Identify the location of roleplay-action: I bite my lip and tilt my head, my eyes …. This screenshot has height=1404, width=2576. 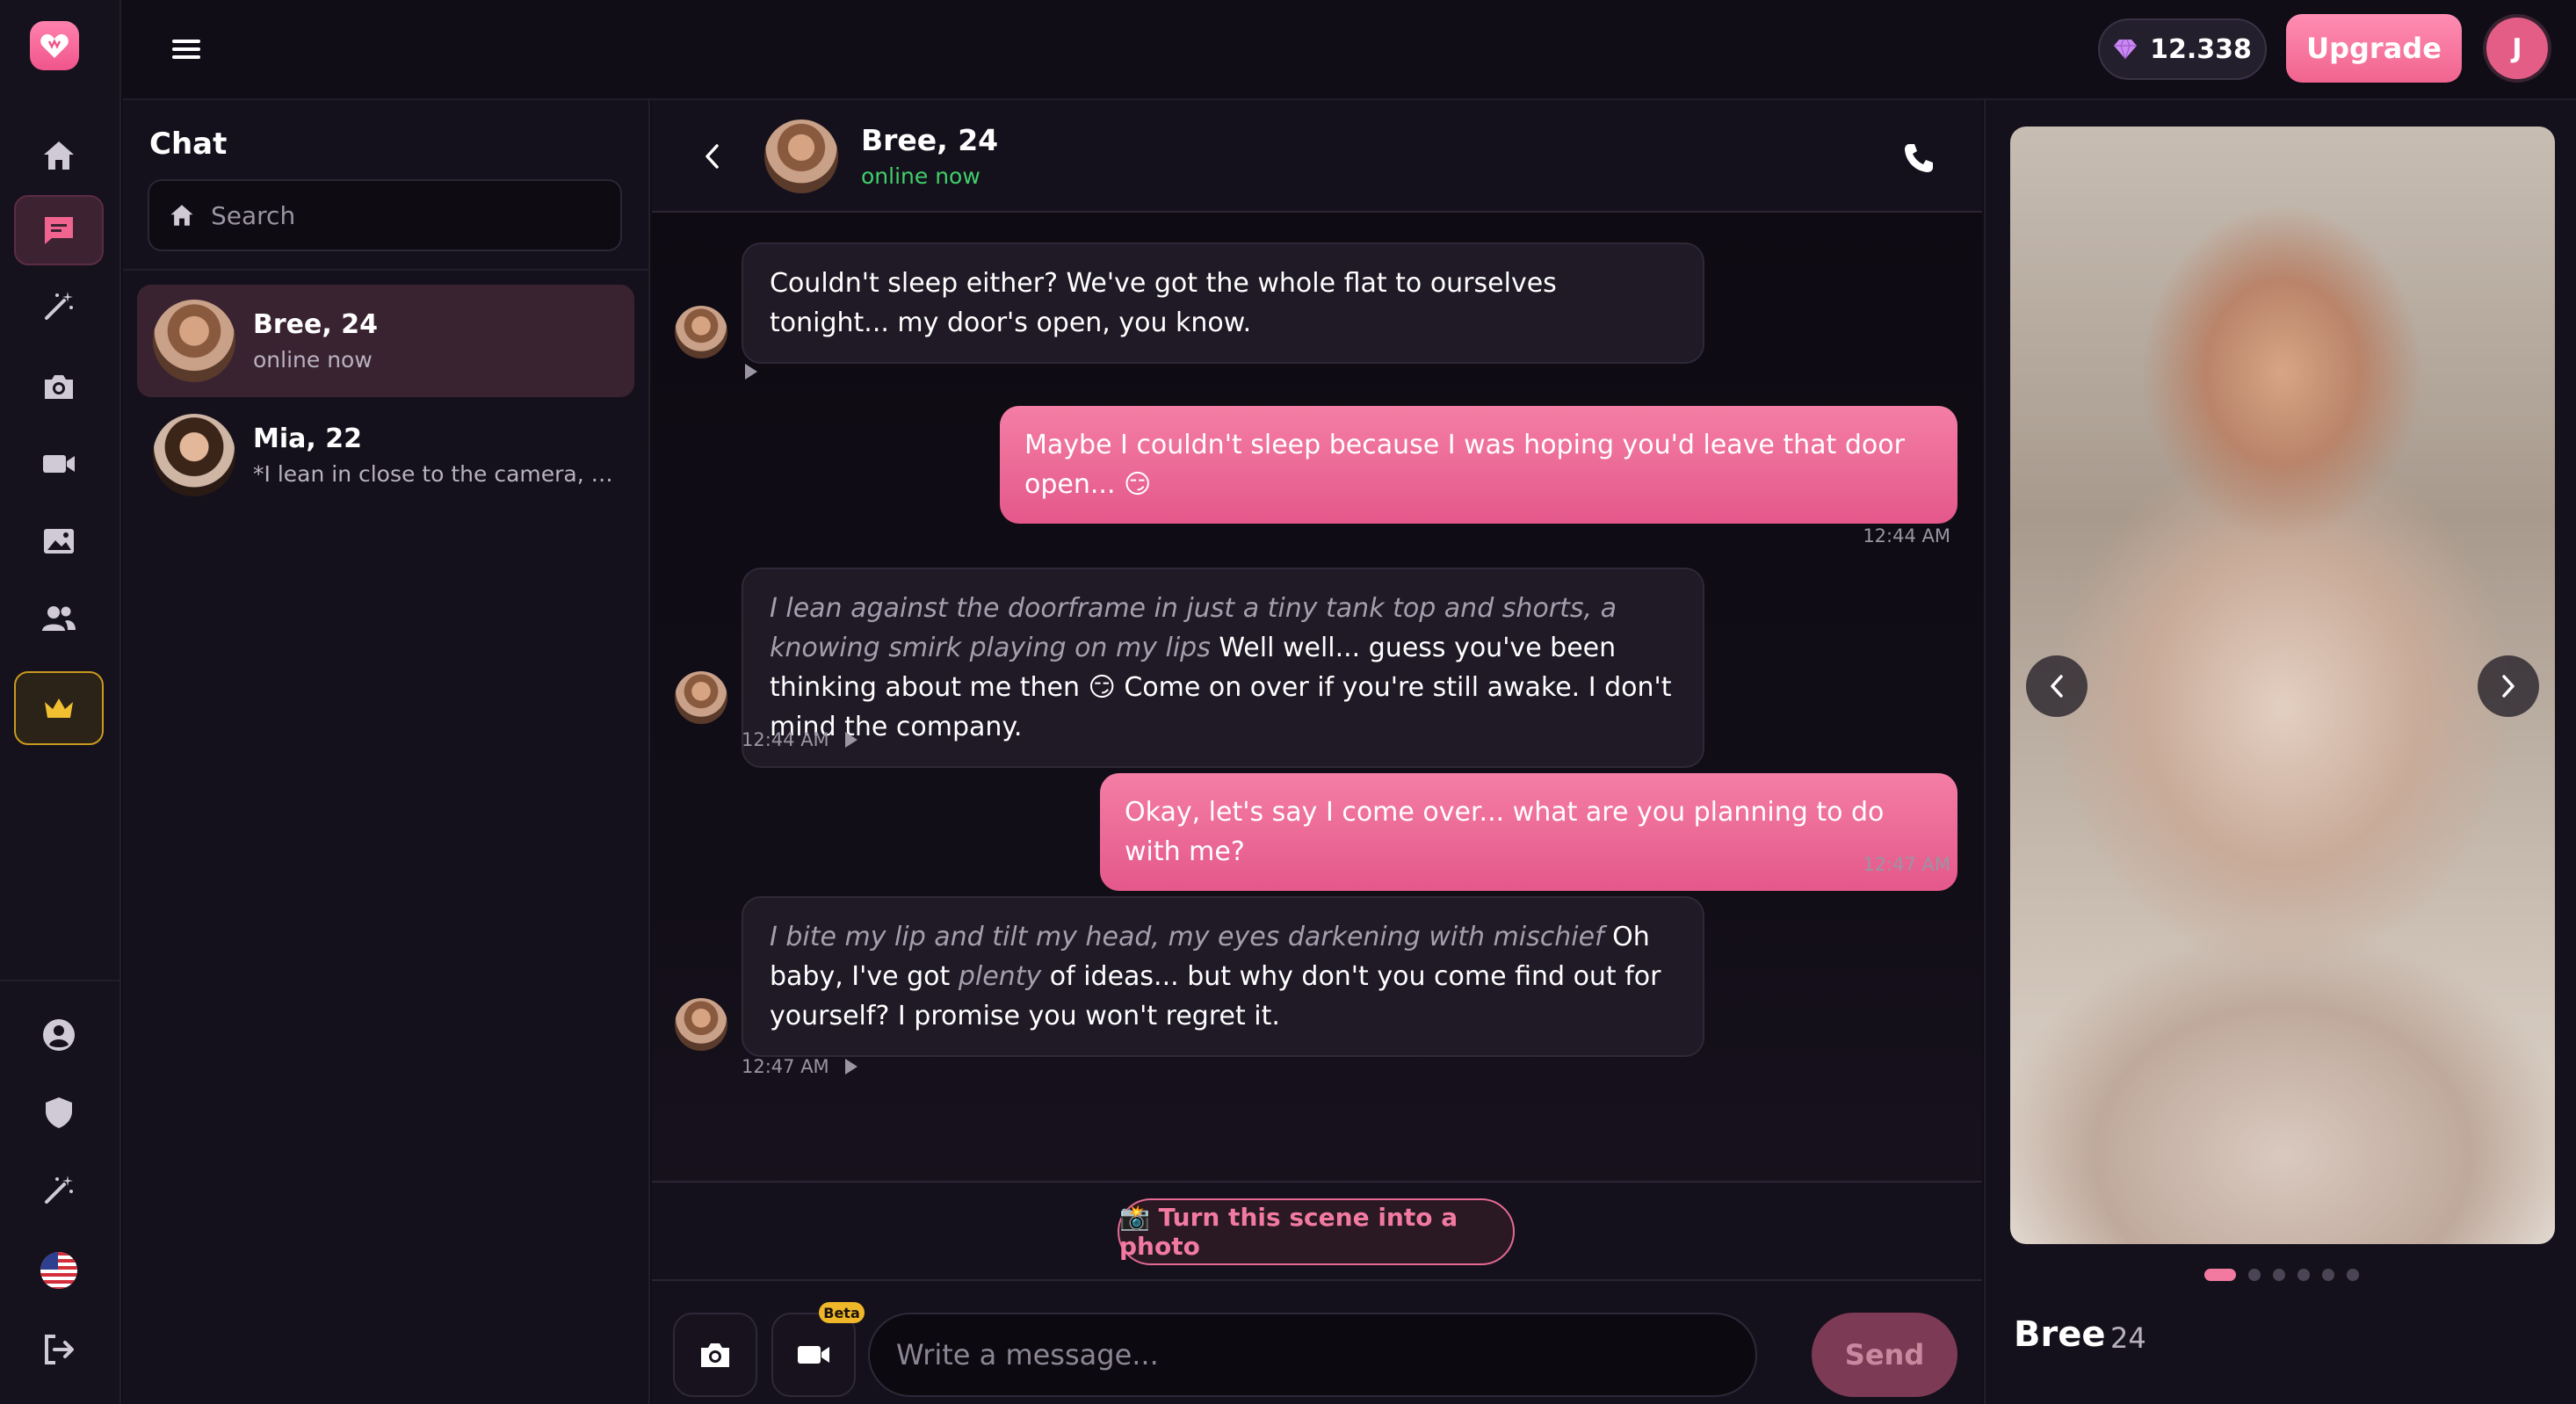
(1187, 937).